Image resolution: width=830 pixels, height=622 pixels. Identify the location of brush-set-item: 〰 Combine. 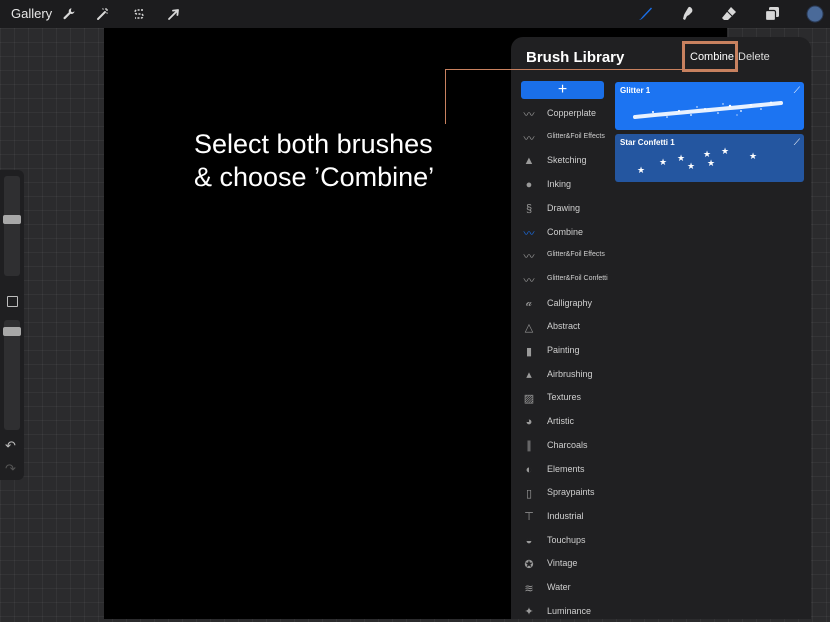
(569, 233).